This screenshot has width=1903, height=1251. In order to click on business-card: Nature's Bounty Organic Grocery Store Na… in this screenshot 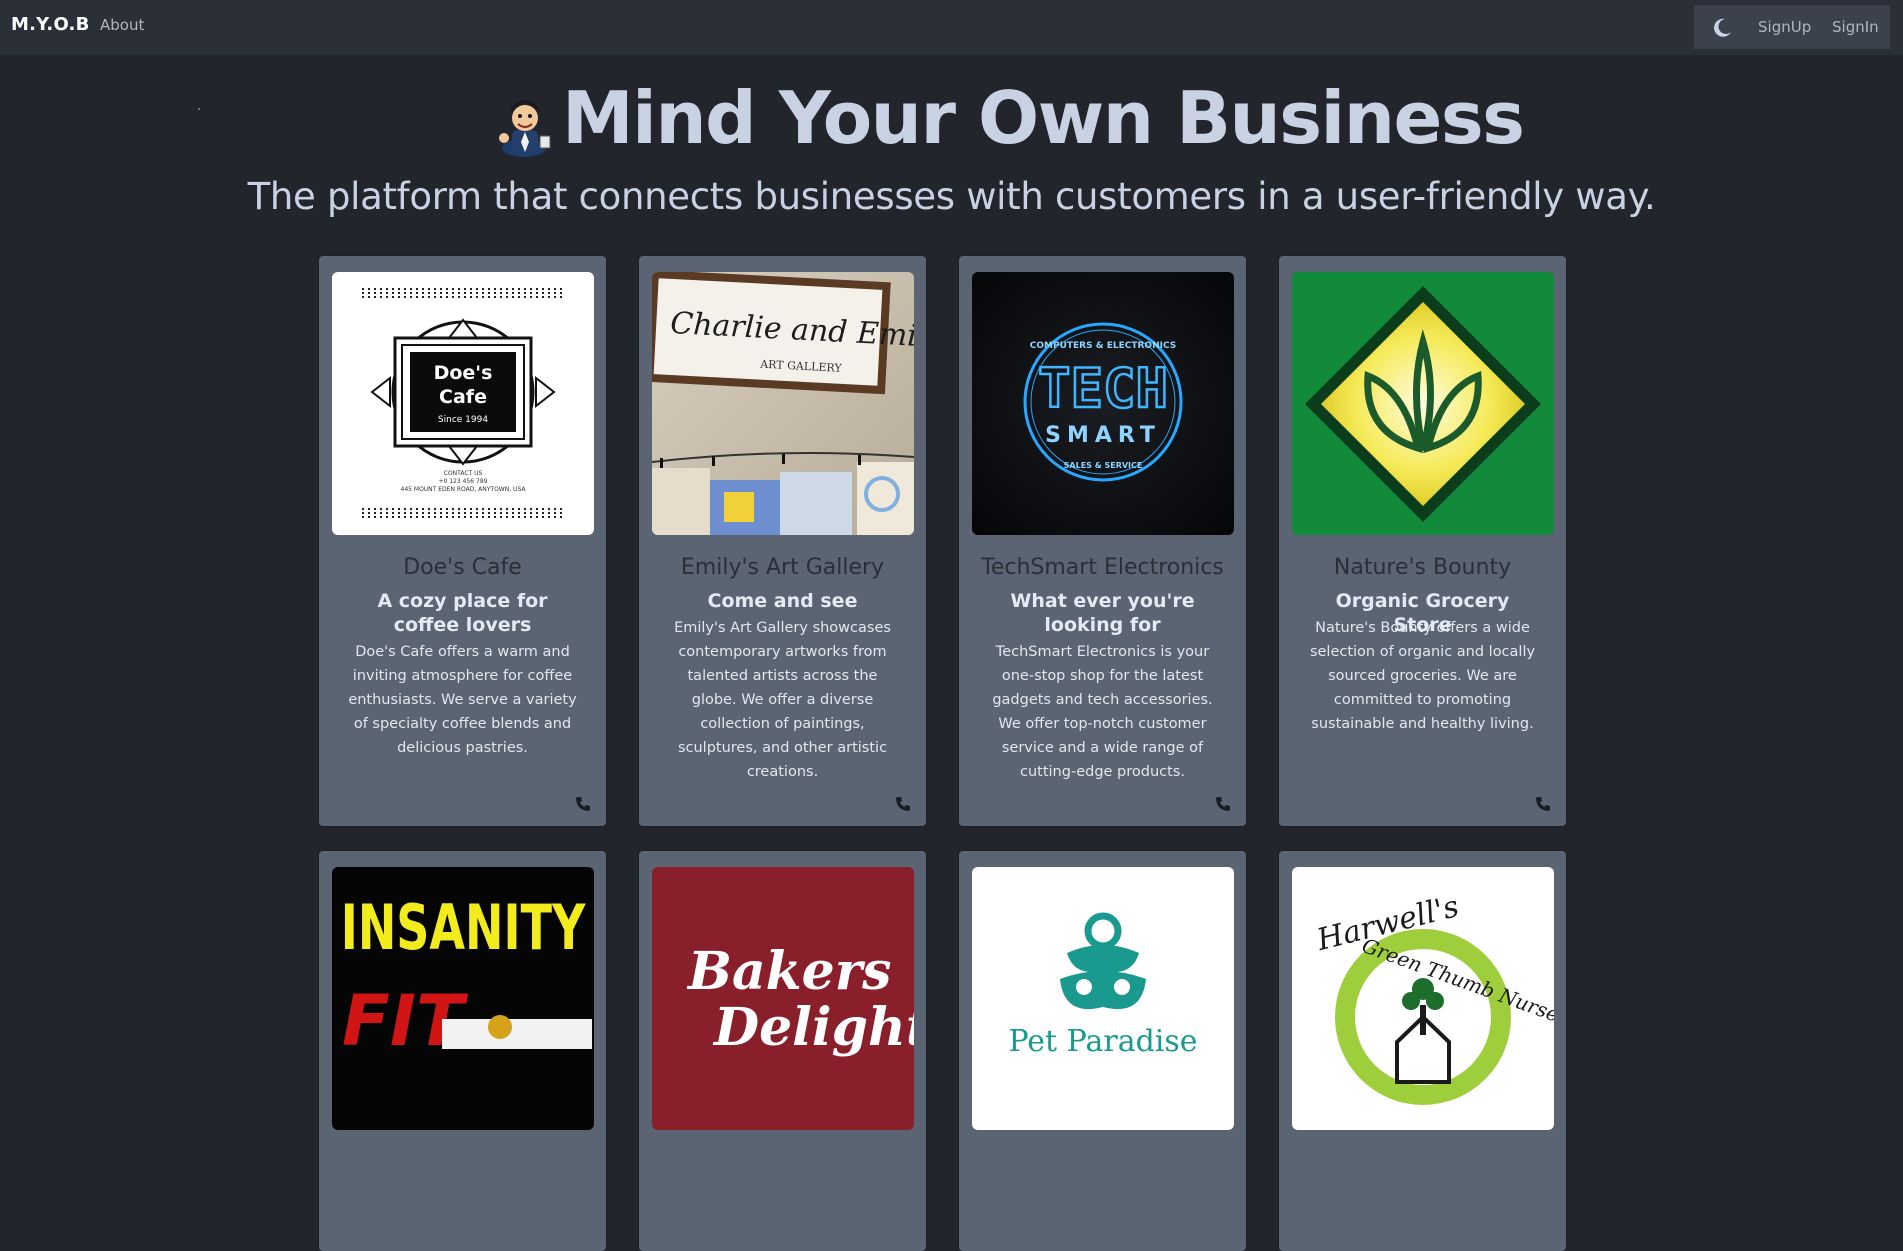, I will do `click(1422, 541)`.